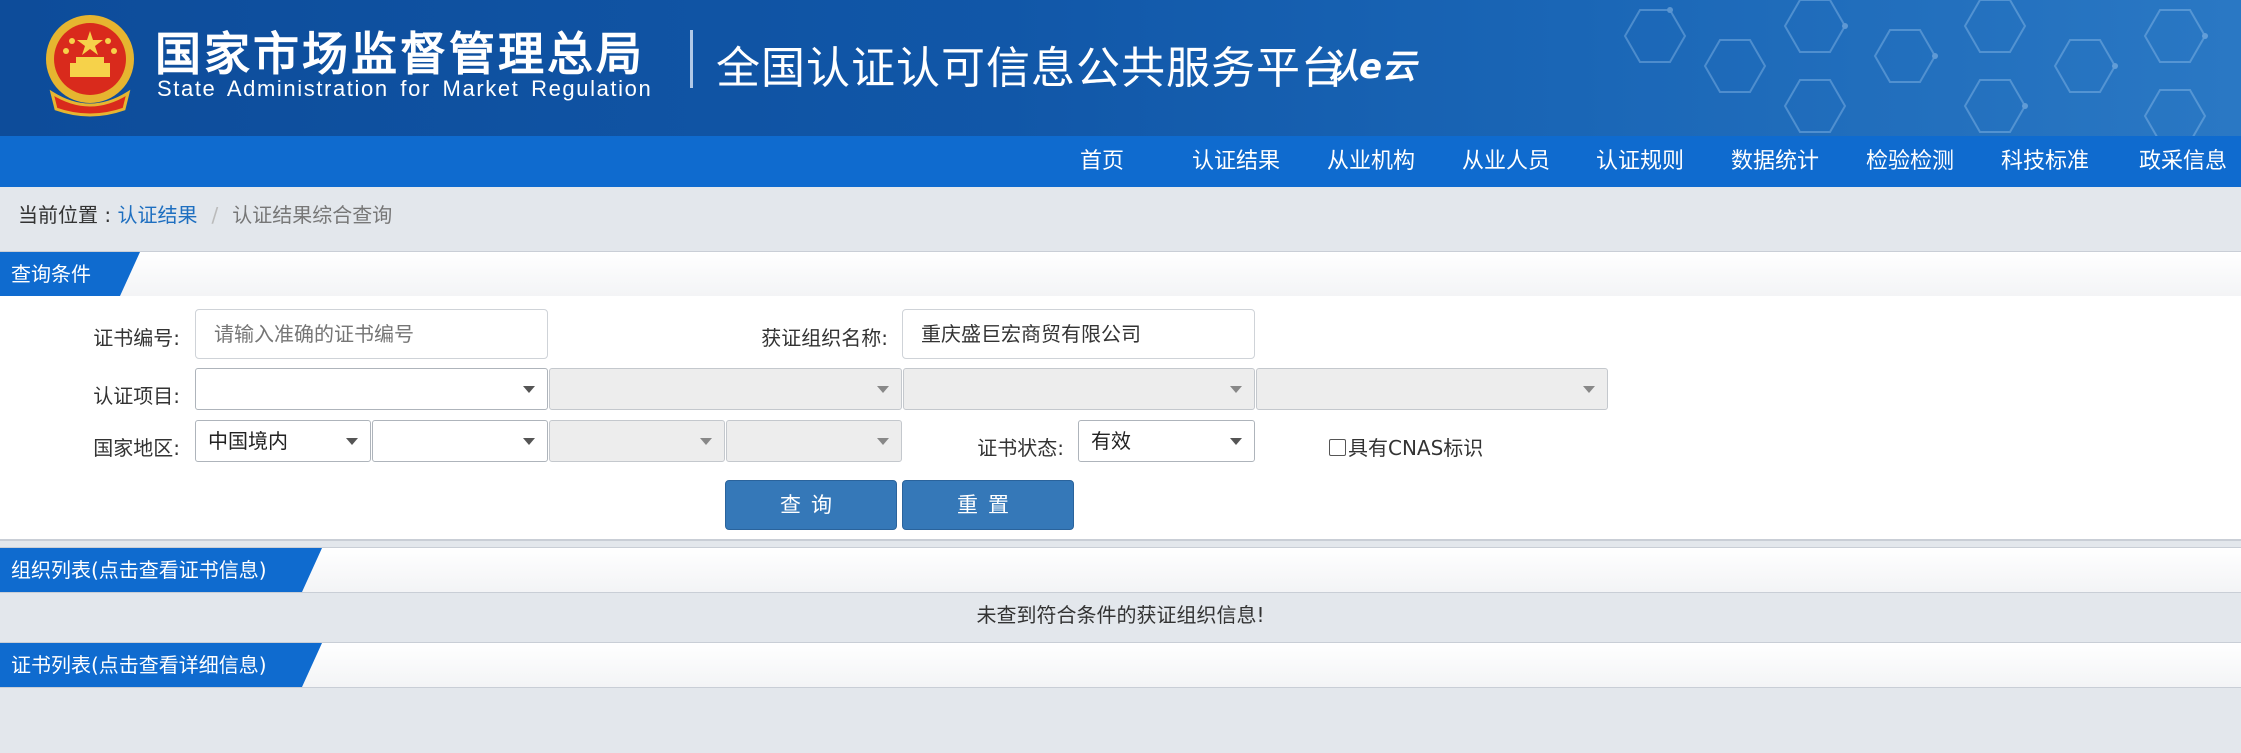 The height and width of the screenshot is (753, 2241). Describe the element at coordinates (988, 505) in the screenshot. I see `reset-button: 重置` at that location.